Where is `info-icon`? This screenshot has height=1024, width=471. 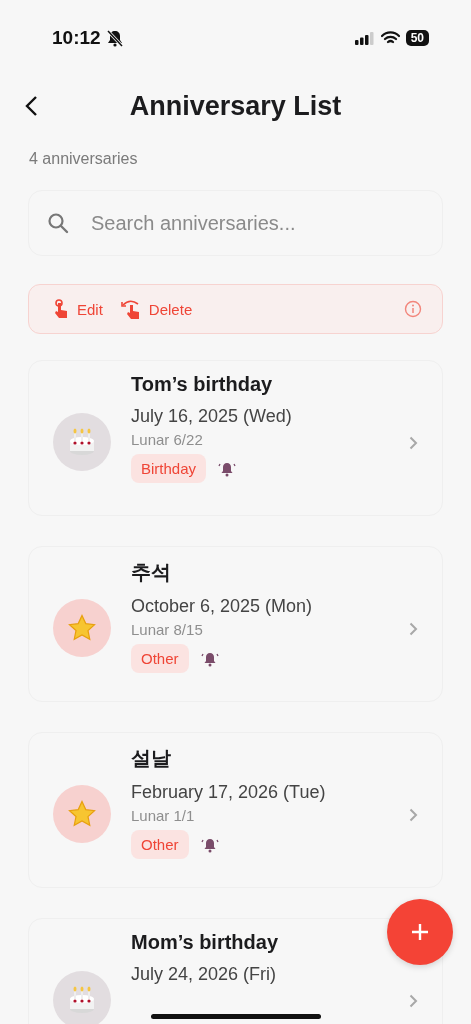
info-icon is located at coordinates (413, 309).